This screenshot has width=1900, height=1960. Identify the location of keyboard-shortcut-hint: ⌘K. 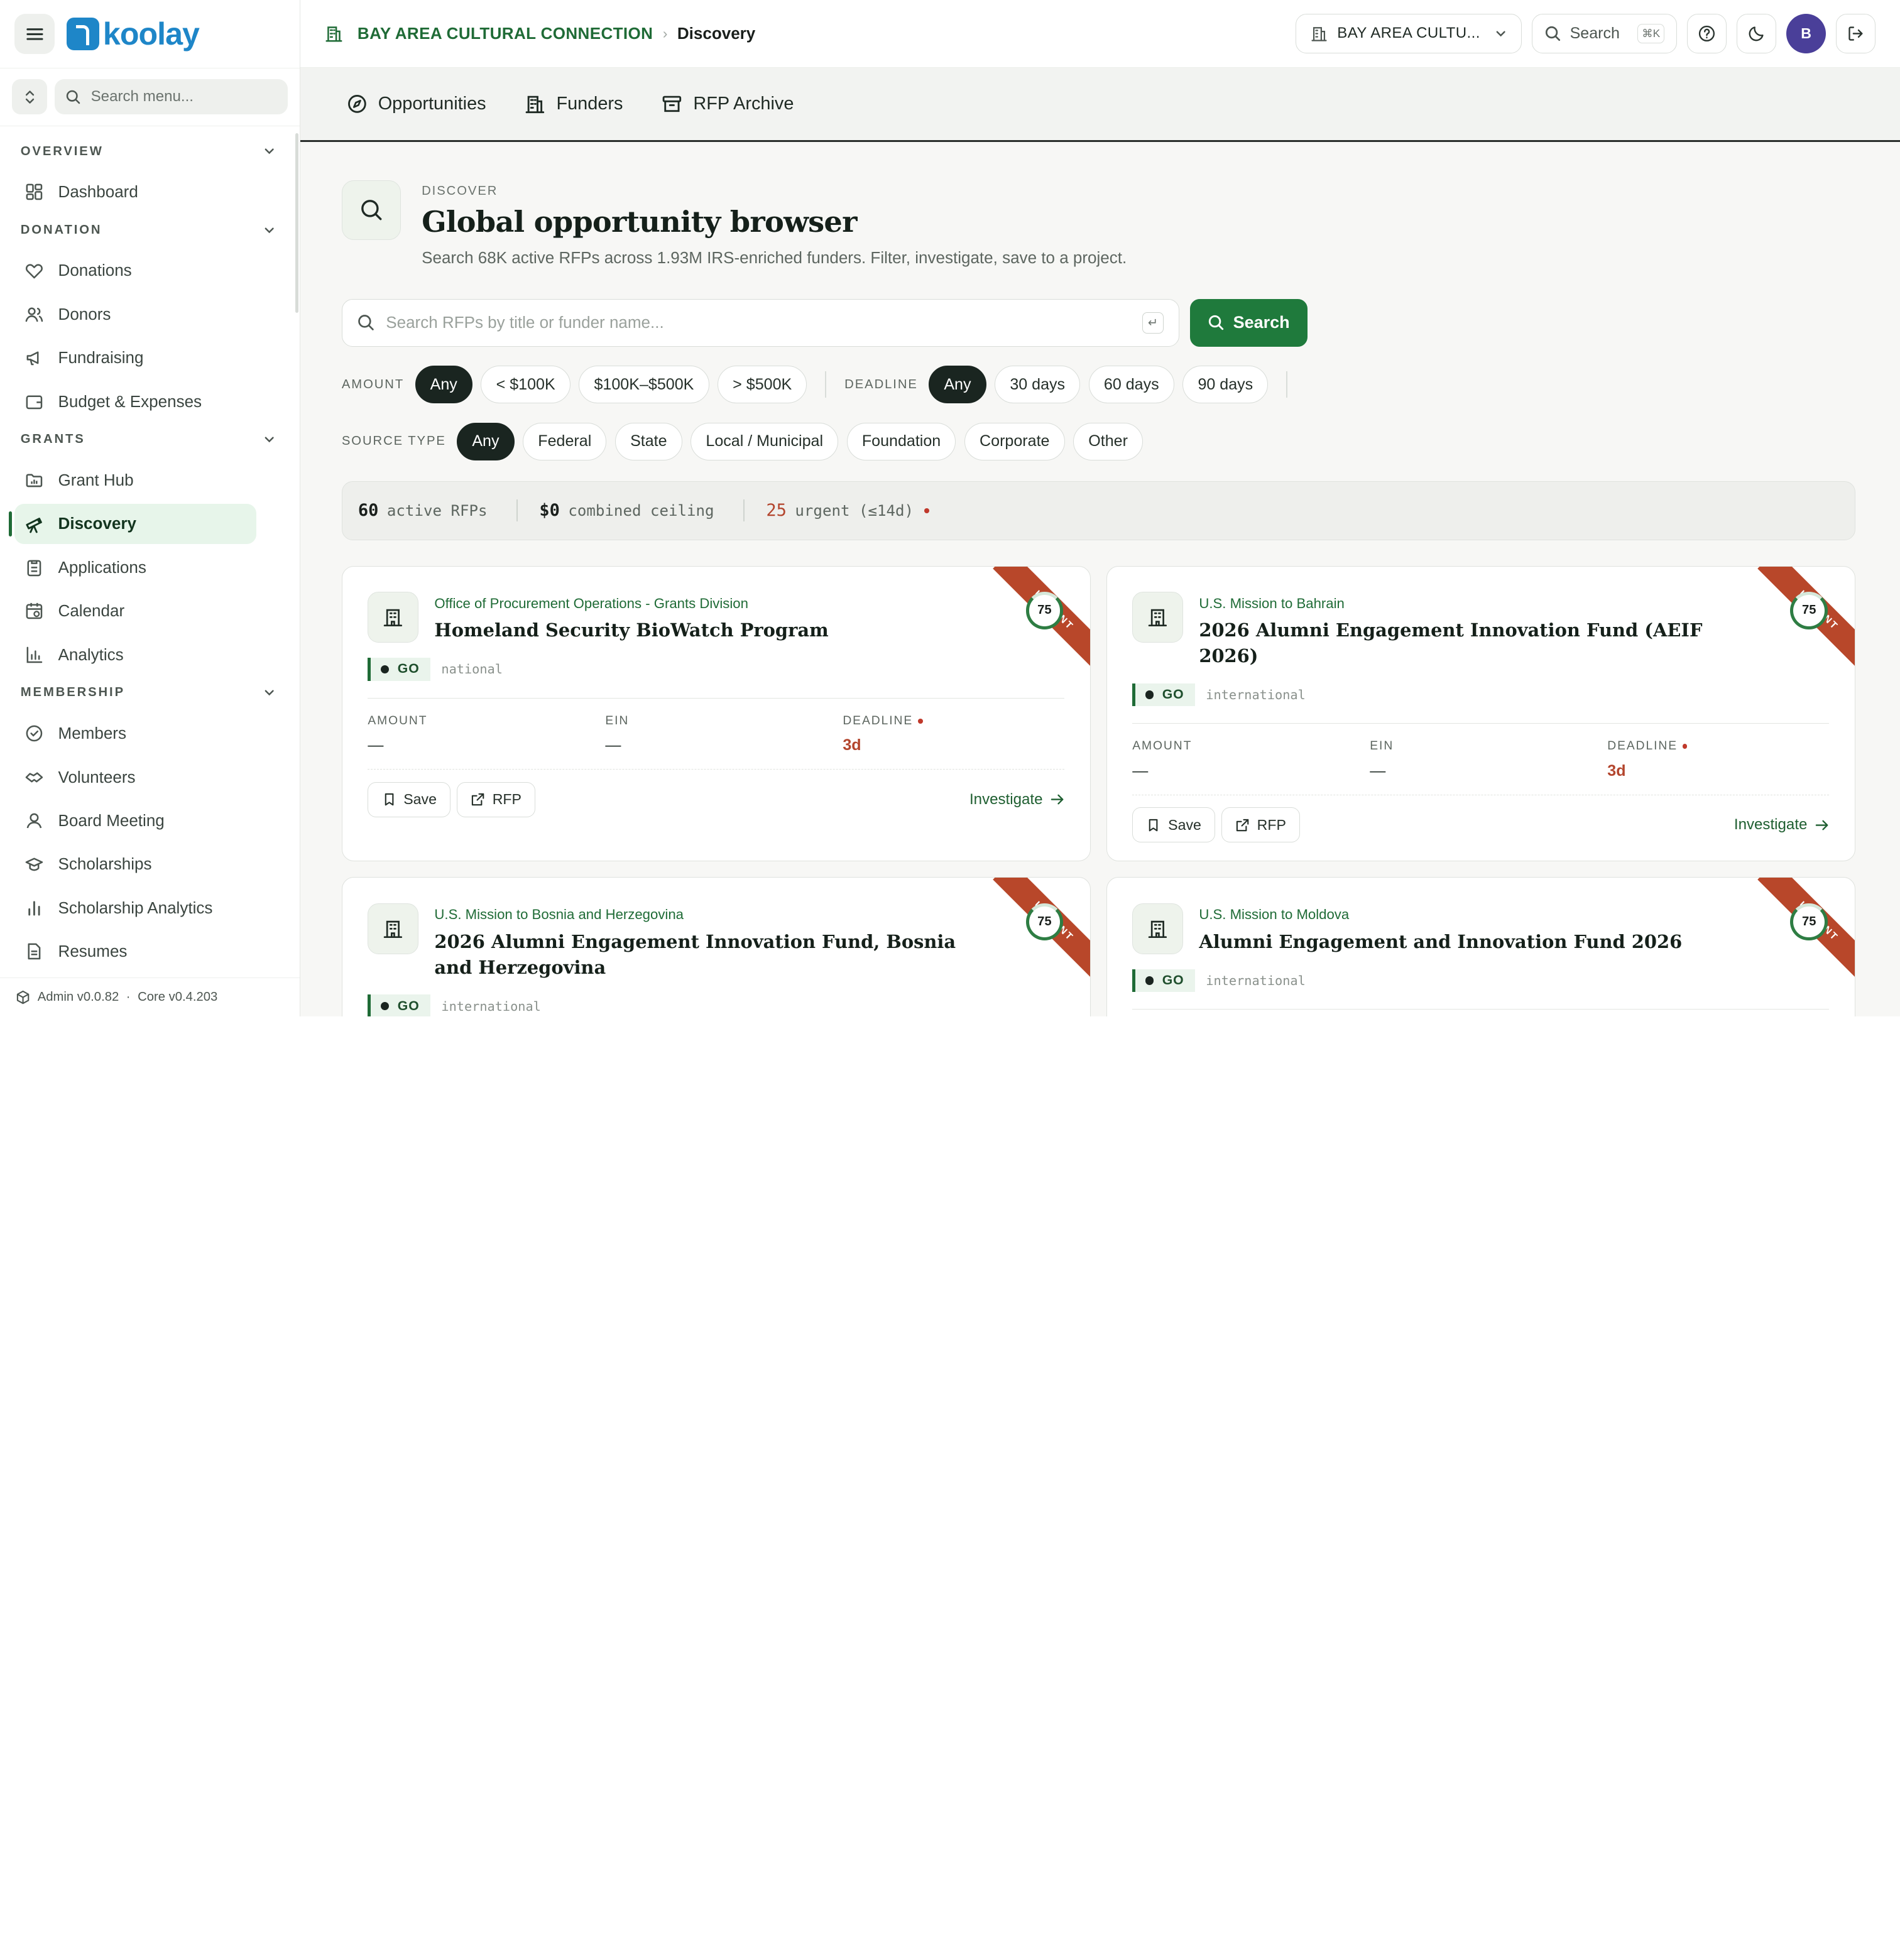
(1650, 33).